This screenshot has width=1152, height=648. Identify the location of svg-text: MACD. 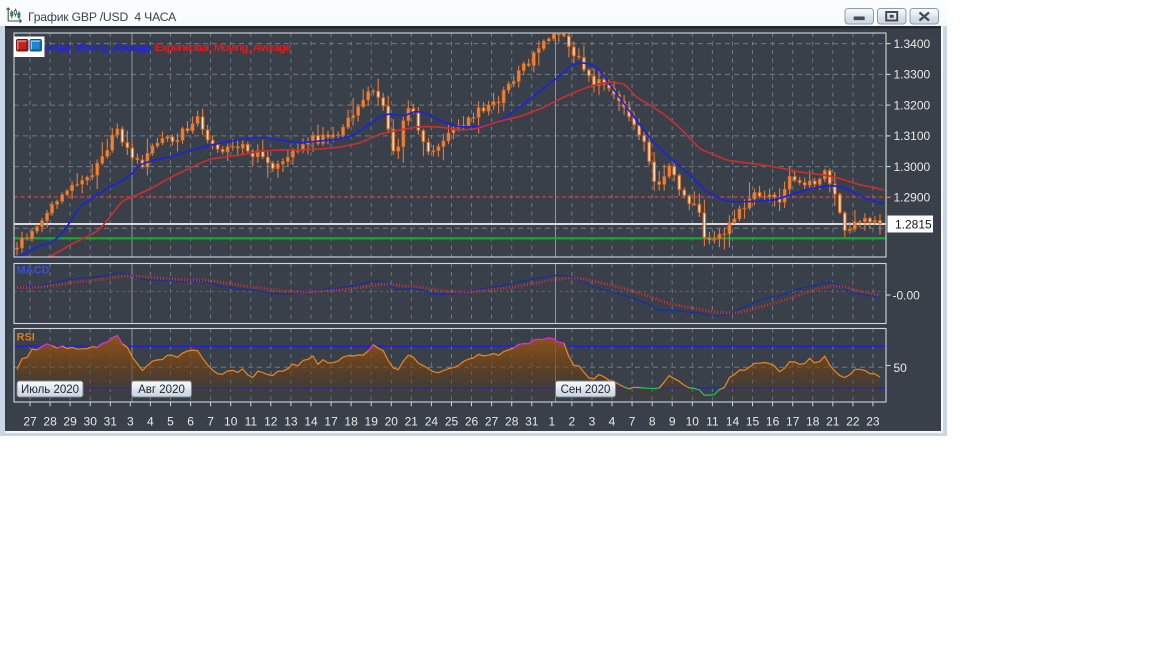
(33, 271).